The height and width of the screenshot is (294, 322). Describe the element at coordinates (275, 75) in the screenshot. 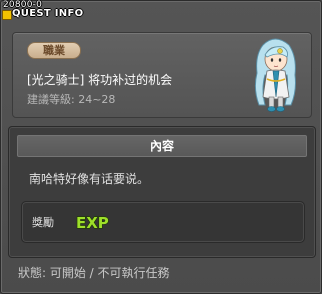

I see `npc-portrait` at that location.